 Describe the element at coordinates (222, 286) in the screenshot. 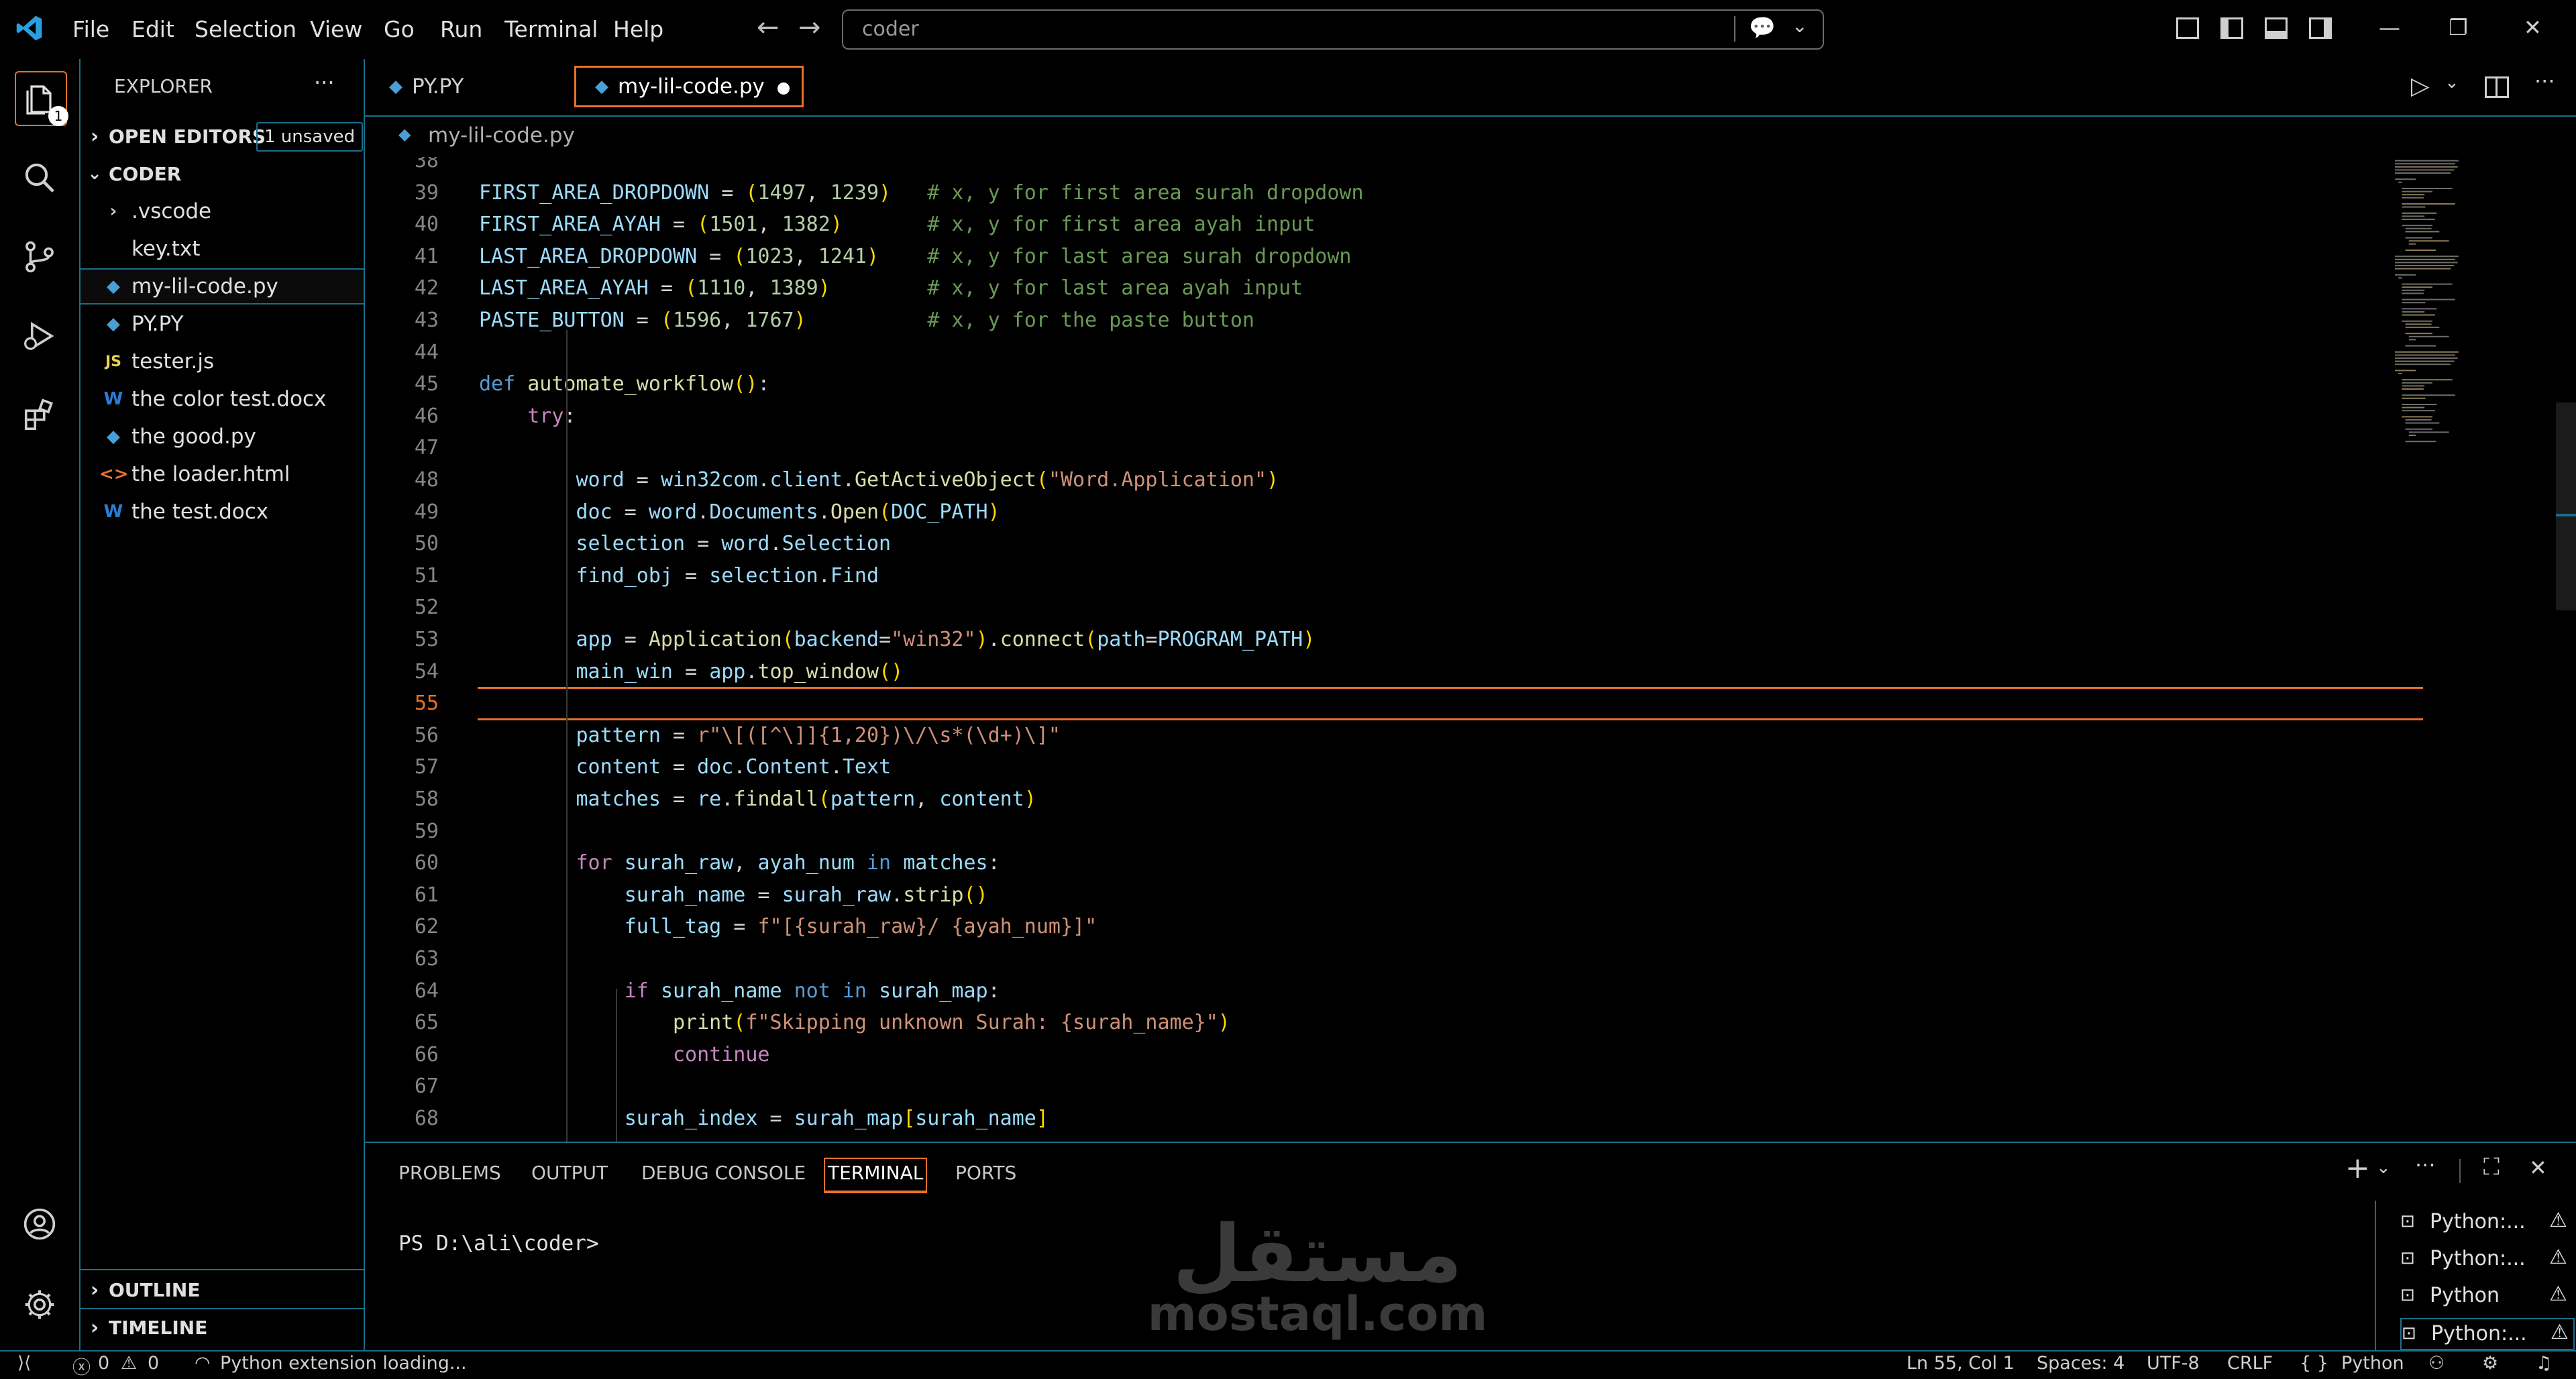

I see `file-item: ◆ my-lil-code.py` at that location.